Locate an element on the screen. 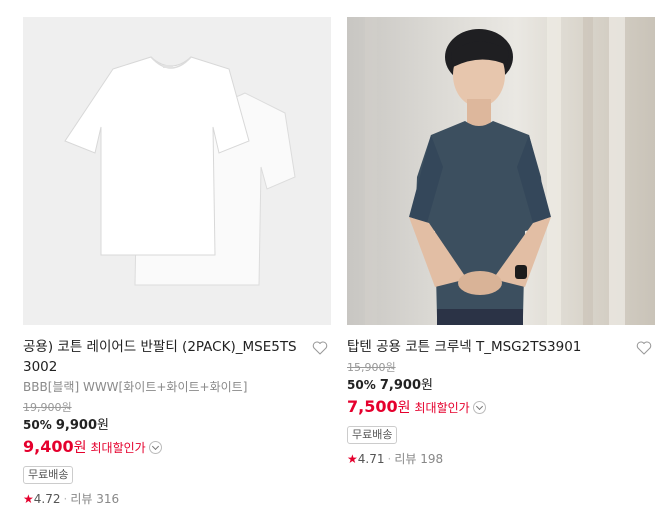 The width and height of the screenshot is (665, 525). sale-price: 9,900 is located at coordinates (76, 425).